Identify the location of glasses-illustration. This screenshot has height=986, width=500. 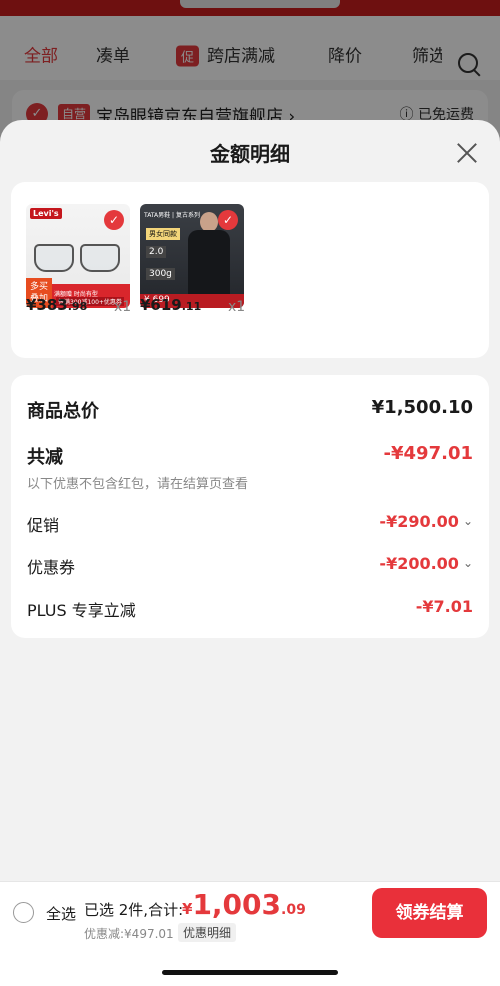
(78, 258).